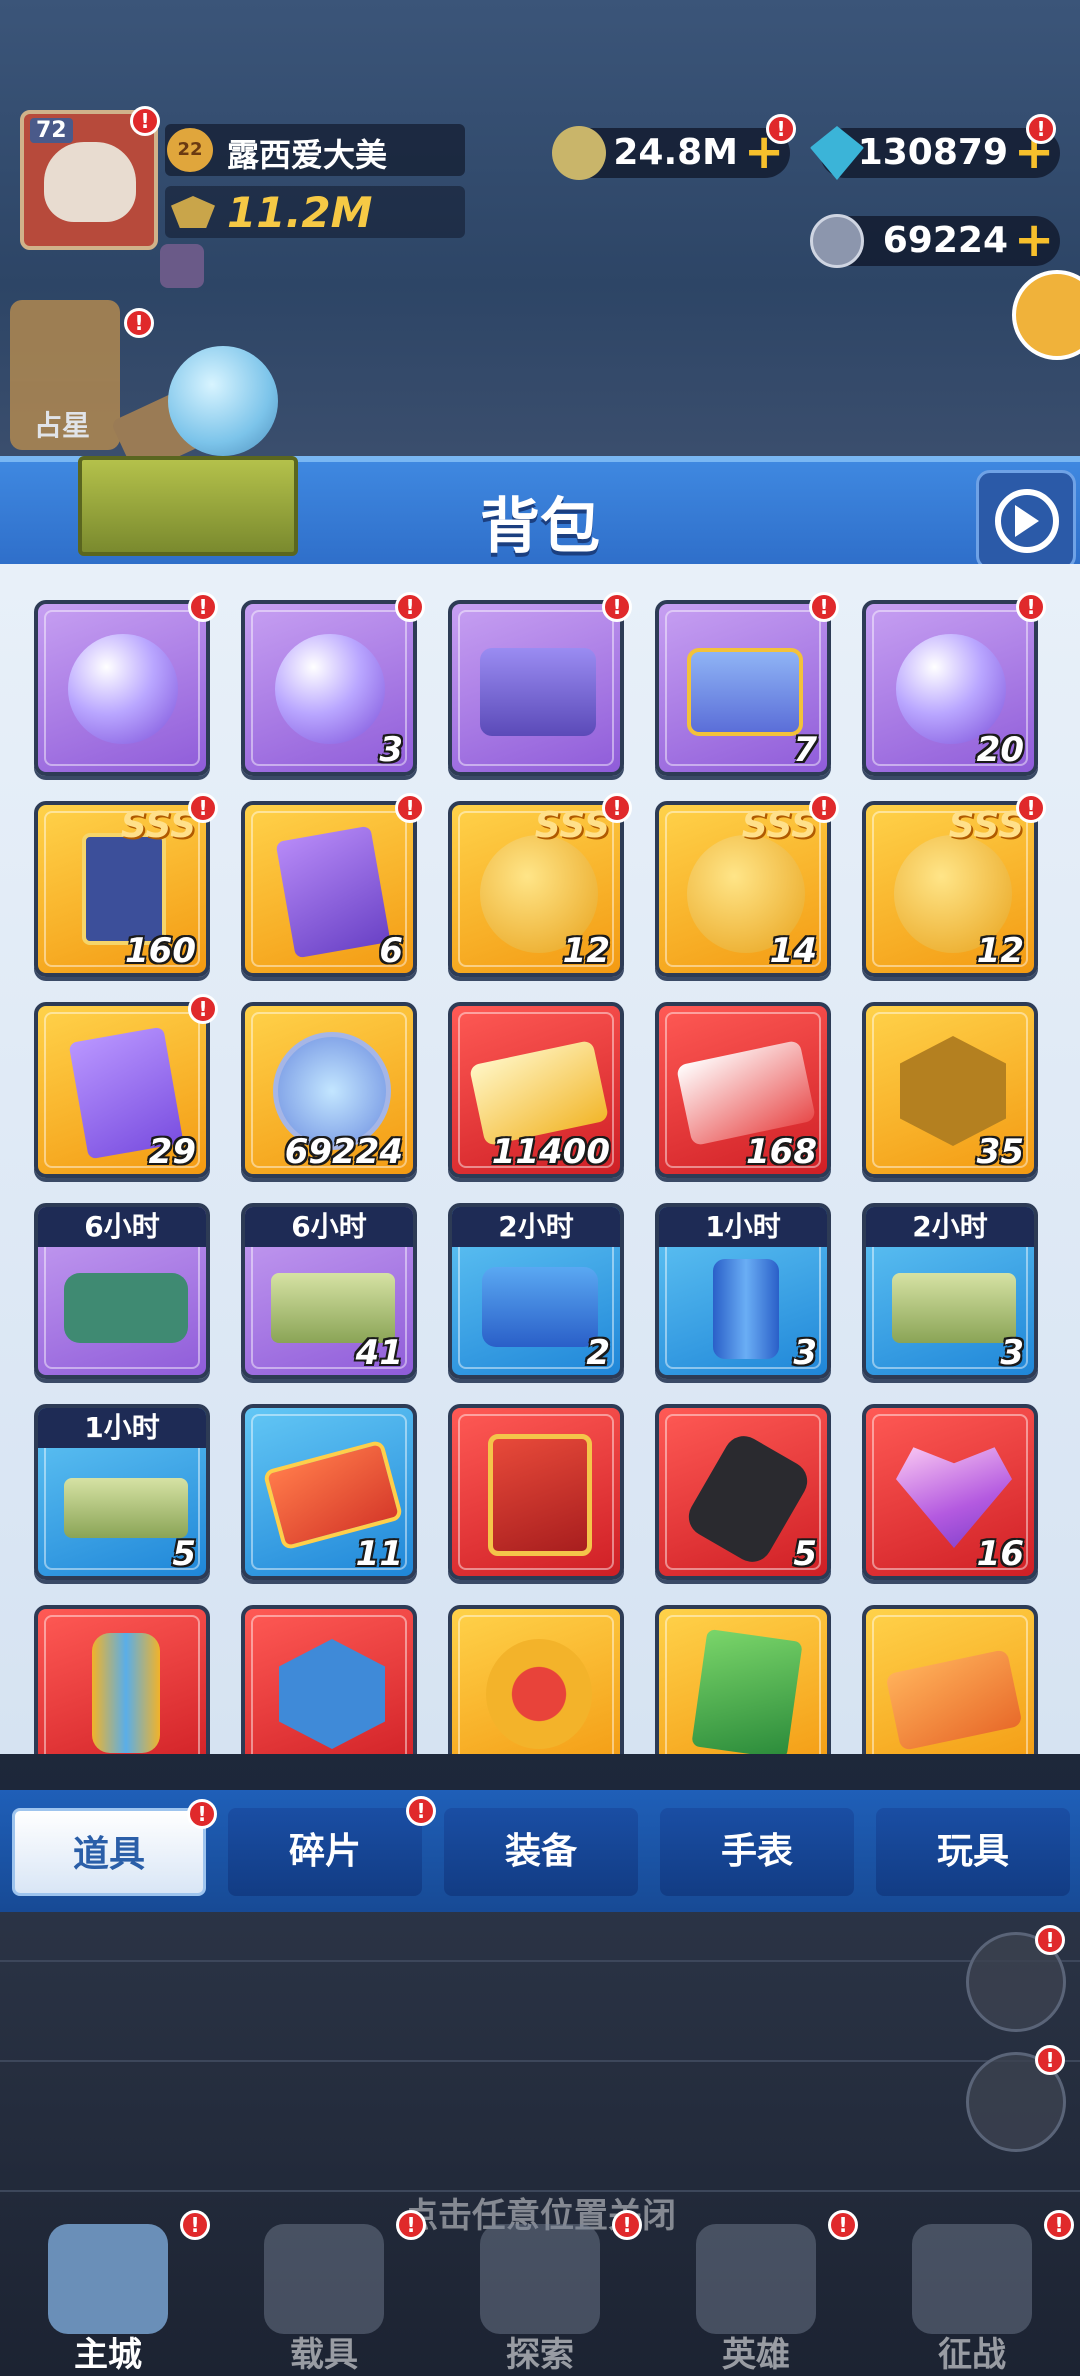 This screenshot has width=1080, height=2376. What do you see at coordinates (333, 684) in the screenshot?
I see `item-slot: 3!` at bounding box center [333, 684].